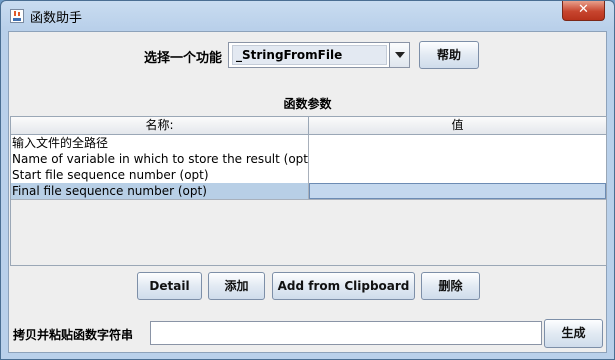  What do you see at coordinates (343, 286) in the screenshot?
I see `add-from-clipboard-button: Add from Clipboard` at bounding box center [343, 286].